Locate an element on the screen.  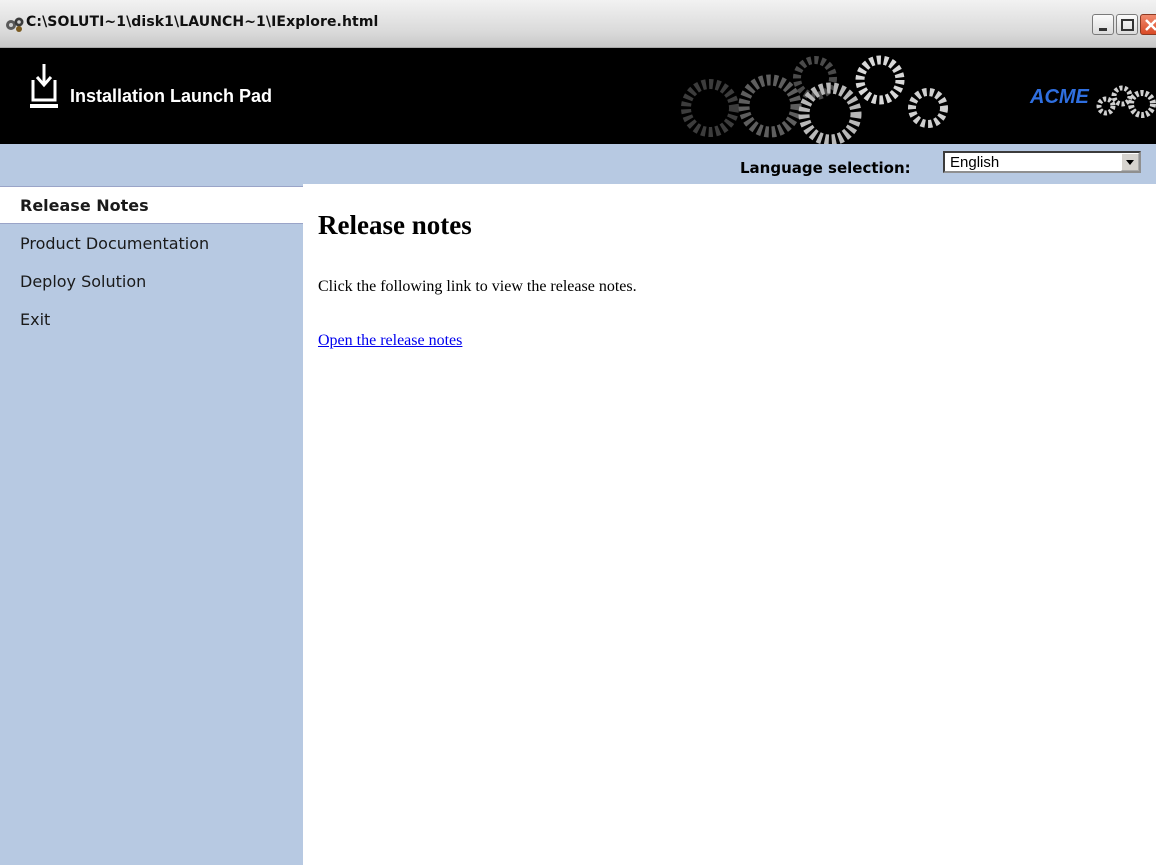
page-title: Release notes is located at coordinates (395, 225).